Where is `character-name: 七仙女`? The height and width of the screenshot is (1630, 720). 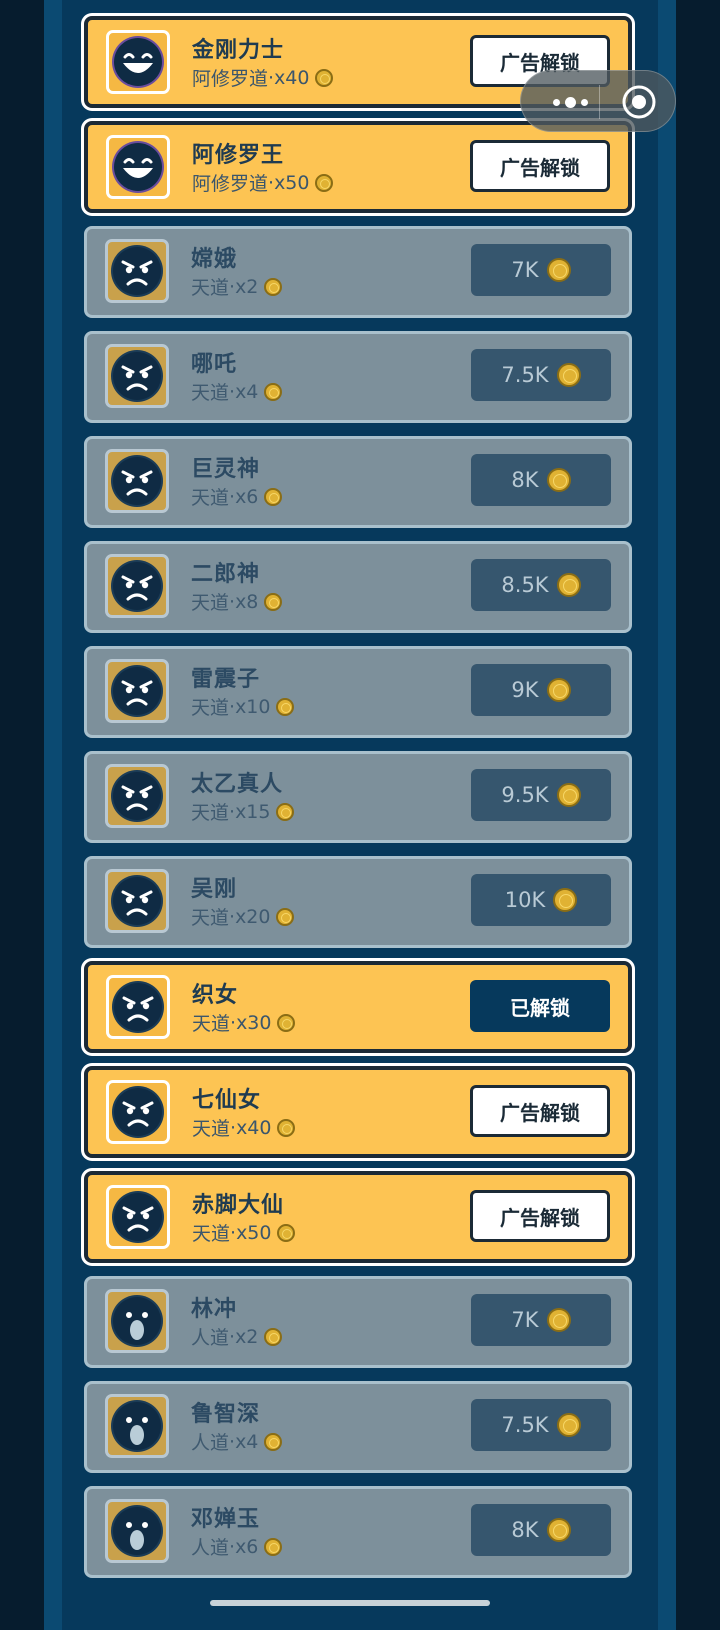
character-name: 七仙女 is located at coordinates (227, 1100).